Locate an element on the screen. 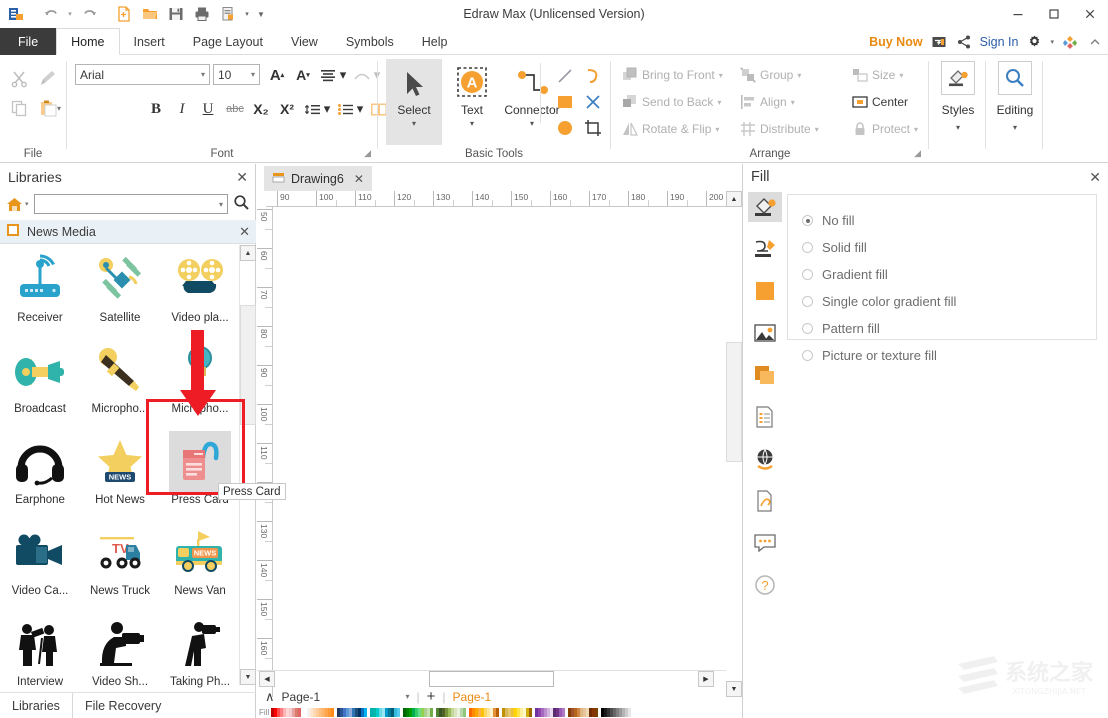 This screenshot has height=718, width=1108. document-tab-drawing6: Drawing6 ✕ is located at coordinates (318, 178).